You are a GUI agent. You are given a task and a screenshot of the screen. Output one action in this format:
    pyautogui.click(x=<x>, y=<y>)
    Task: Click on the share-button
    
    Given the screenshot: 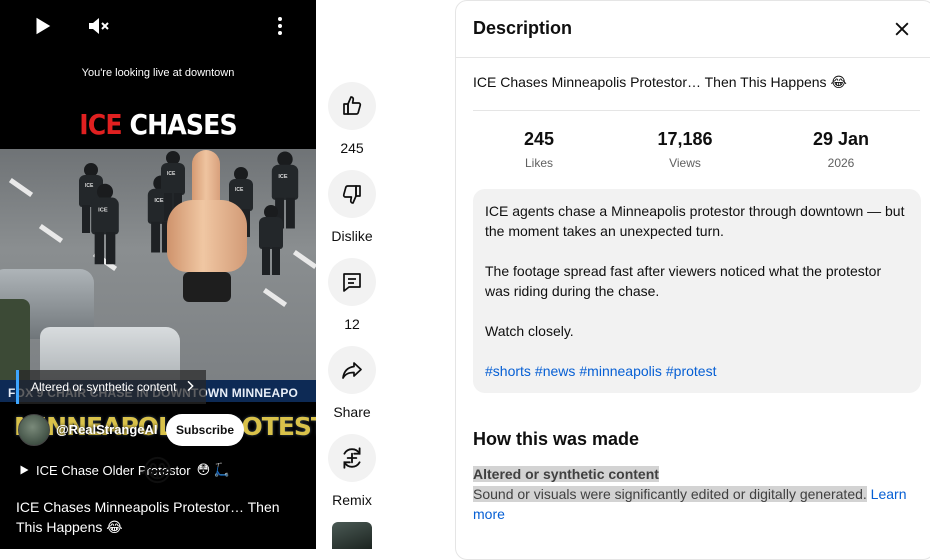 What is the action you would take?
    pyautogui.click(x=352, y=370)
    